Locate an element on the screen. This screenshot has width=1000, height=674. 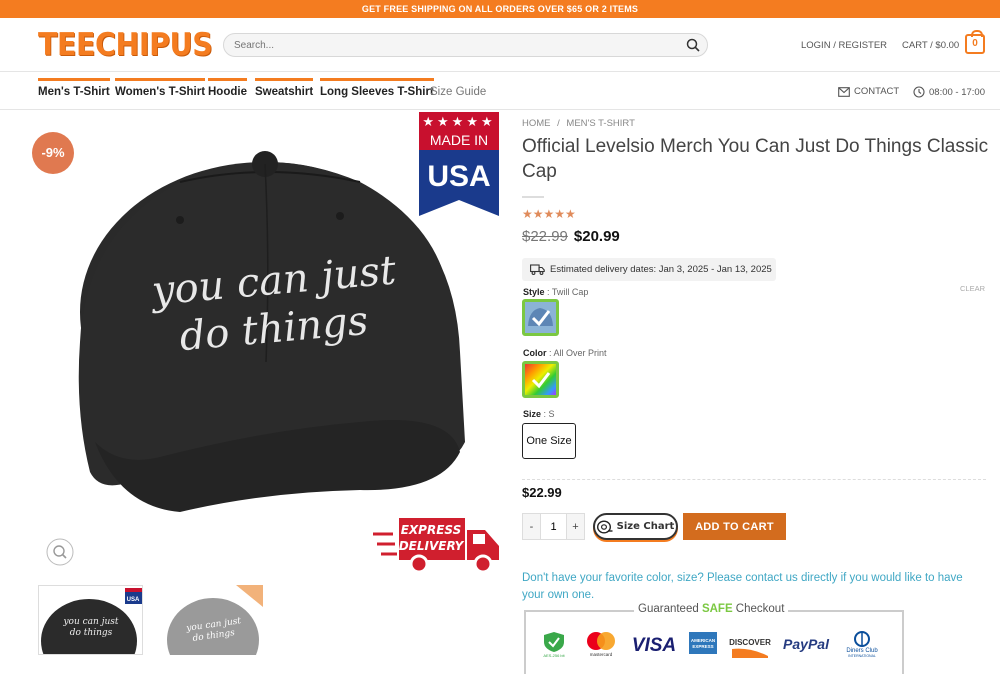
checkout-title-pre: Guaranteed is located at coordinates (670, 609).